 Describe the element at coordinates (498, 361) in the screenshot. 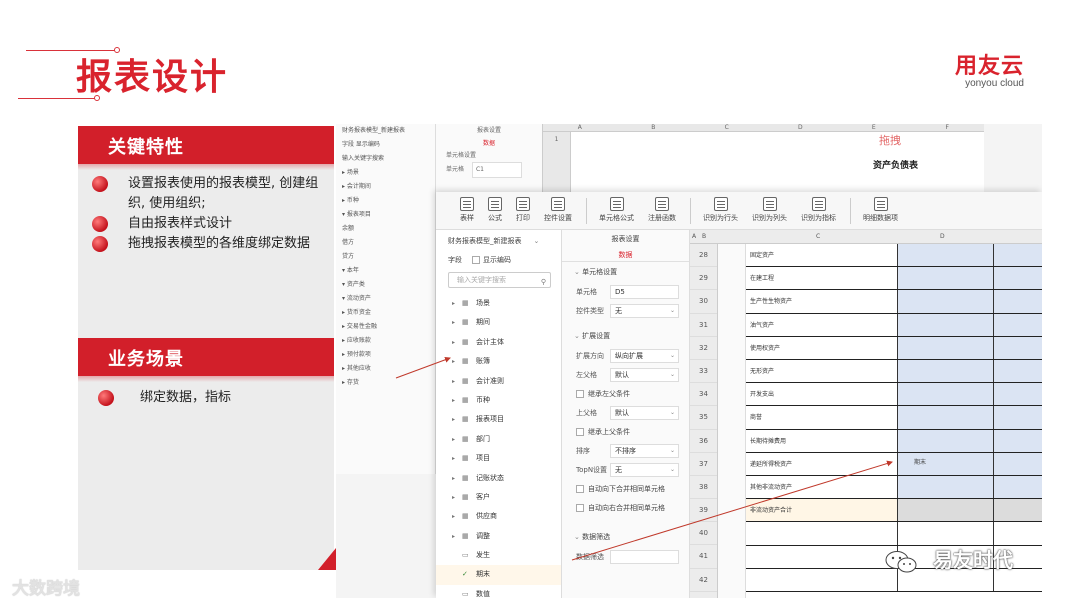

I see `tree-node: ▸ ▦ 账簿` at that location.